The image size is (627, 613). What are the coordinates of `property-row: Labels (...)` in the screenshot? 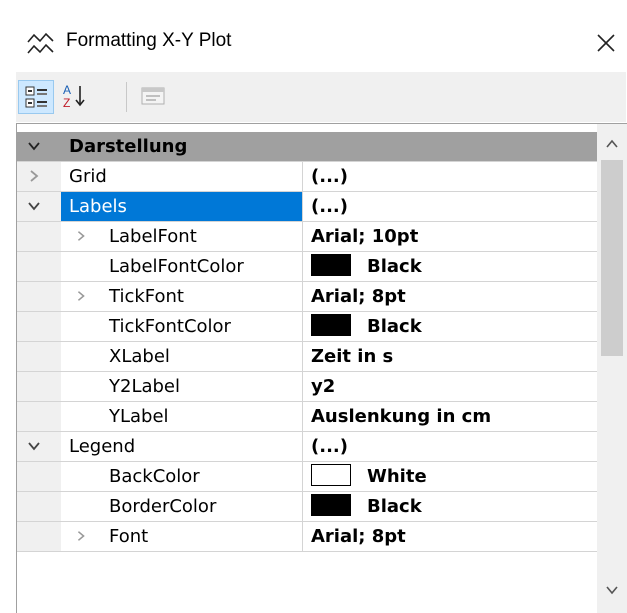 It's located at (307, 207).